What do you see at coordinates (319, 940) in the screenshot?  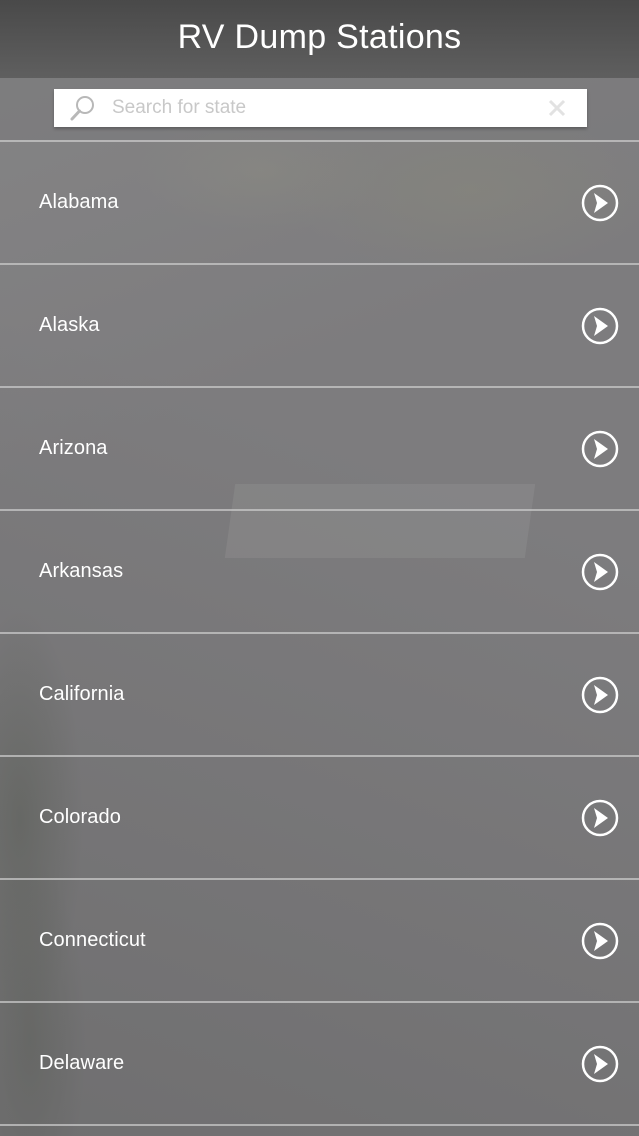 I see `list-item-connecticut: Connecticut` at bounding box center [319, 940].